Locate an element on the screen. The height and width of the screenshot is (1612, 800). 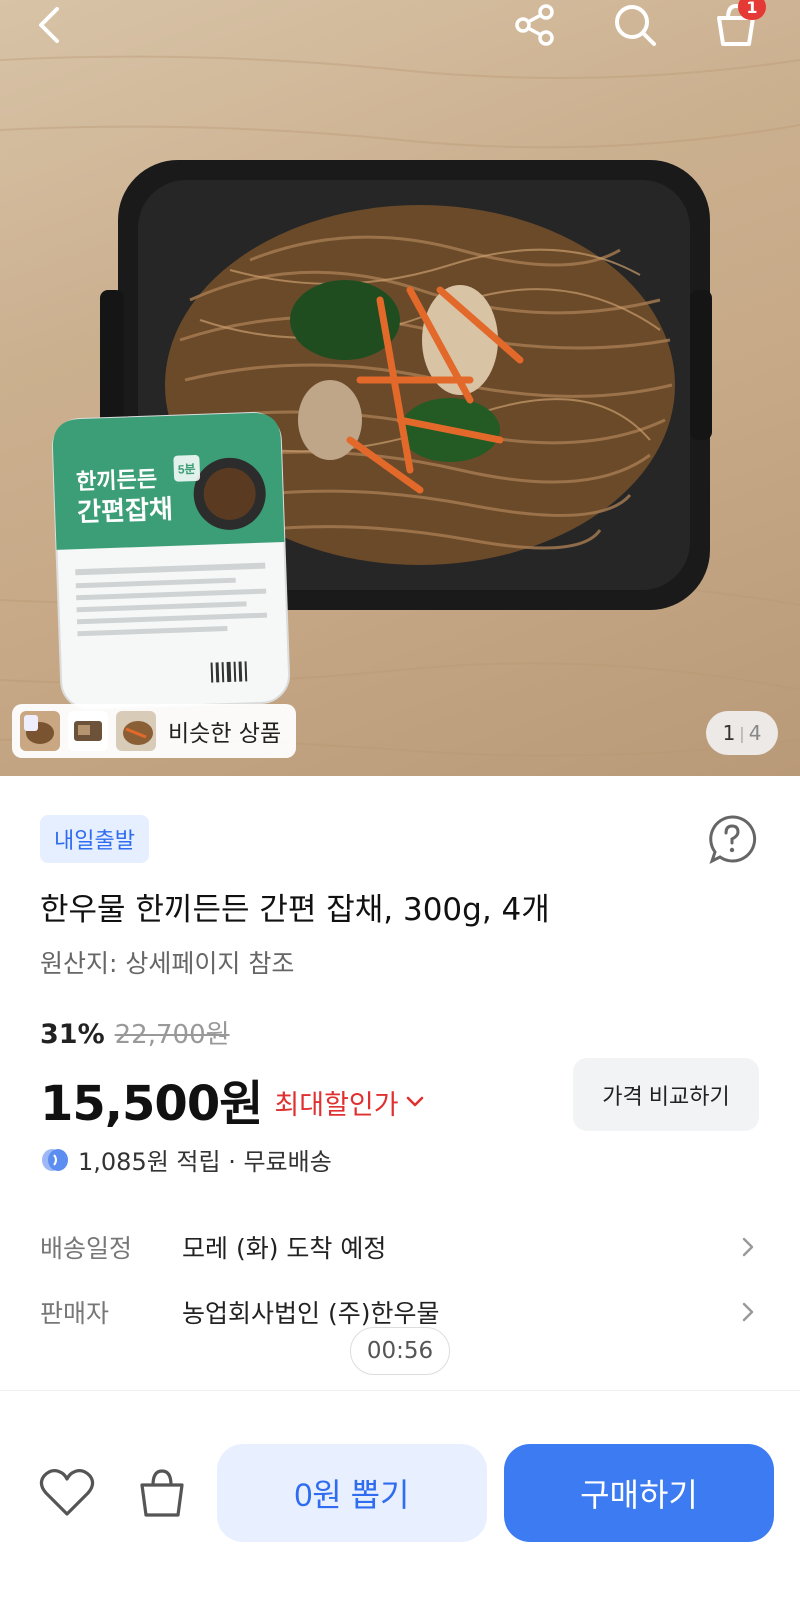
price-row: 15,500원 최대할인가 is located at coordinates (232, 1099).